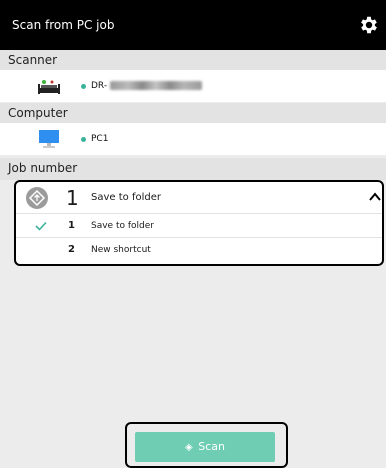 The height and width of the screenshot is (468, 386). I want to click on page-title: Scan from PC job, so click(63, 25).